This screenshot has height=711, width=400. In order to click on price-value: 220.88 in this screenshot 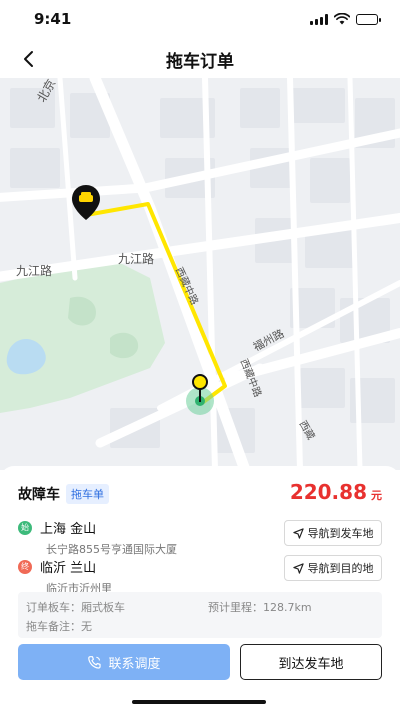, I will do `click(328, 492)`.